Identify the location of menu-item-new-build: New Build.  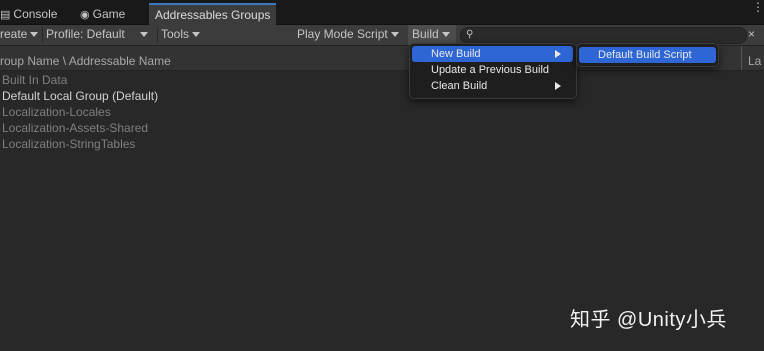
(492, 54).